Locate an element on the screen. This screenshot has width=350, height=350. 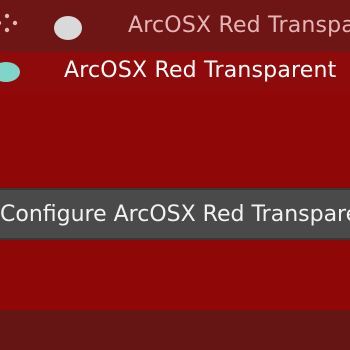
window-button-icon is located at coordinates (68, 28).